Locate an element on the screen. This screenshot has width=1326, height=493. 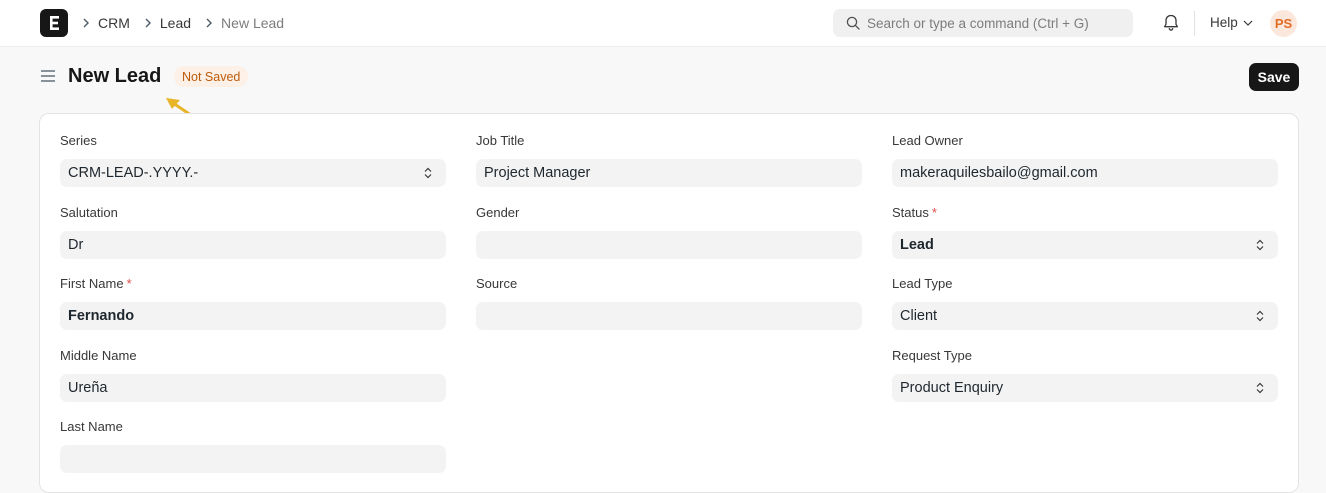
search-bar is located at coordinates (983, 23).